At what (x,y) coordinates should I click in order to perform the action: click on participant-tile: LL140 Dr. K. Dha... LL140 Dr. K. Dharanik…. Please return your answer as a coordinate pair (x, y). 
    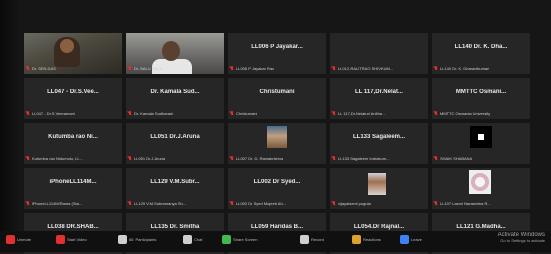
    Looking at the image, I should click on (481, 53).